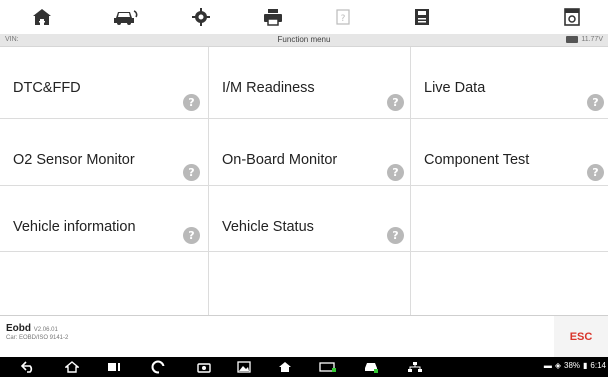 Image resolution: width=608 pixels, height=377 pixels. Describe the element at coordinates (557, 365) in the screenshot. I see `wifi-icon: ◈` at that location.